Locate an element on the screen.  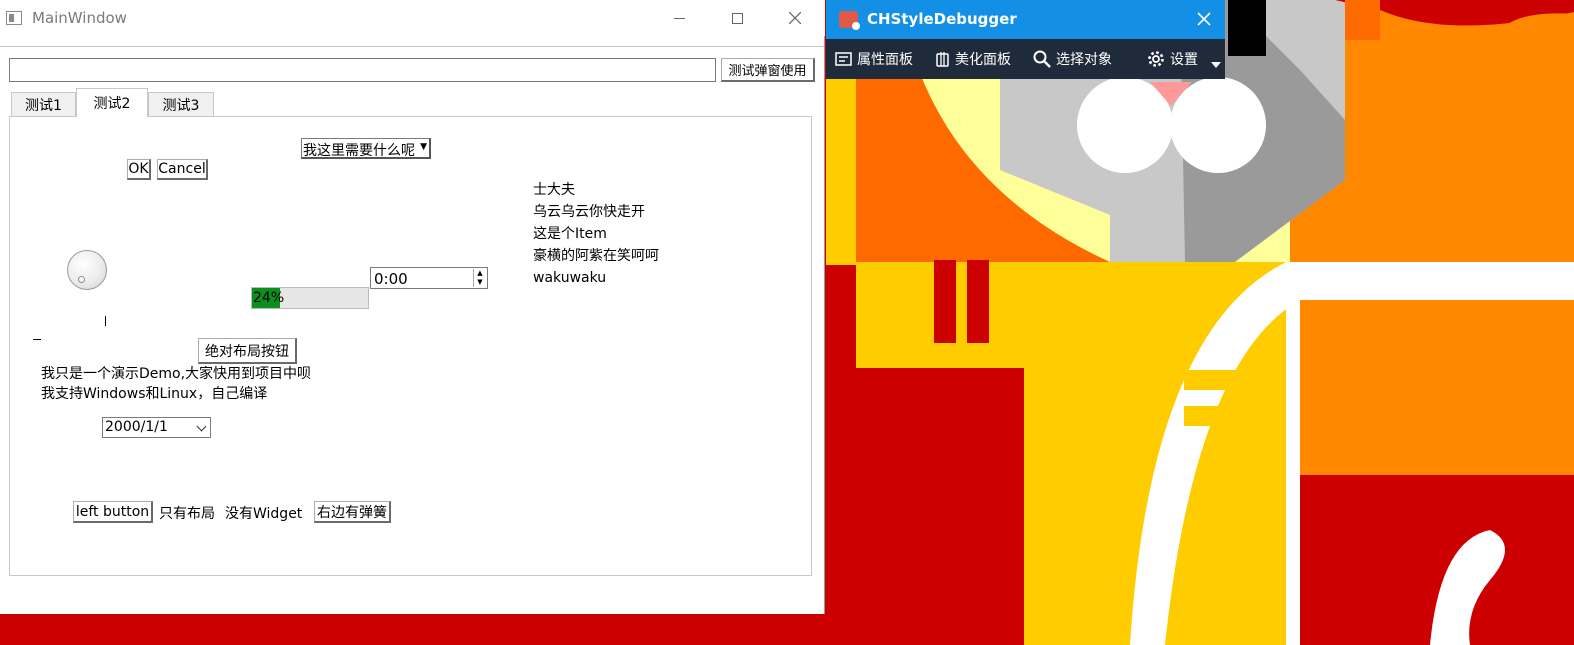
progress-text: 24% is located at coordinates (269, 298).